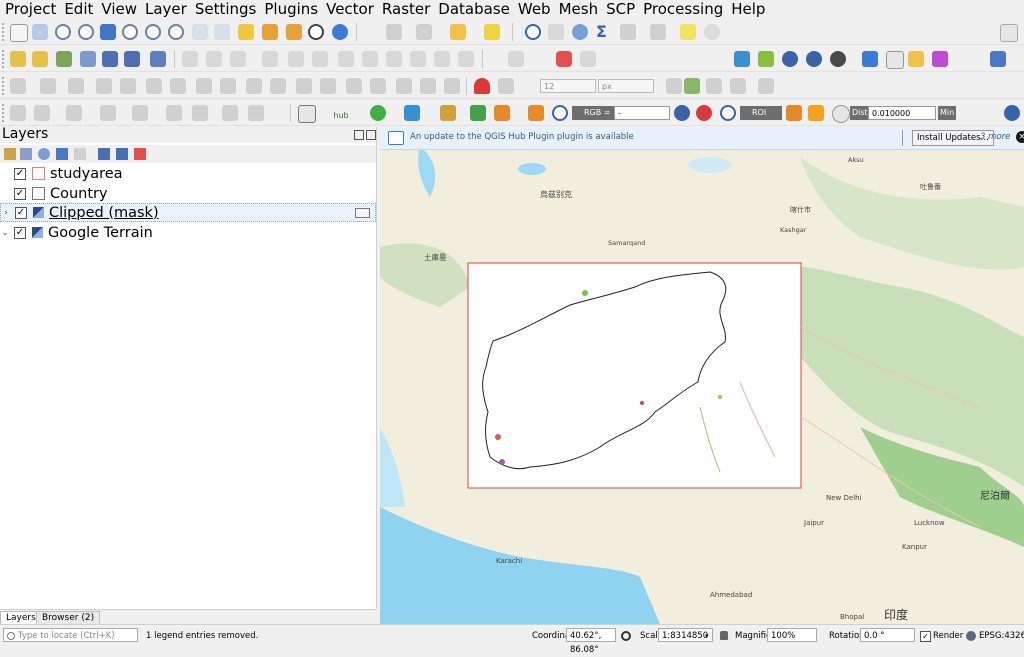 The height and width of the screenshot is (657, 1024). I want to click on menu-item-vector: Vector, so click(349, 9).